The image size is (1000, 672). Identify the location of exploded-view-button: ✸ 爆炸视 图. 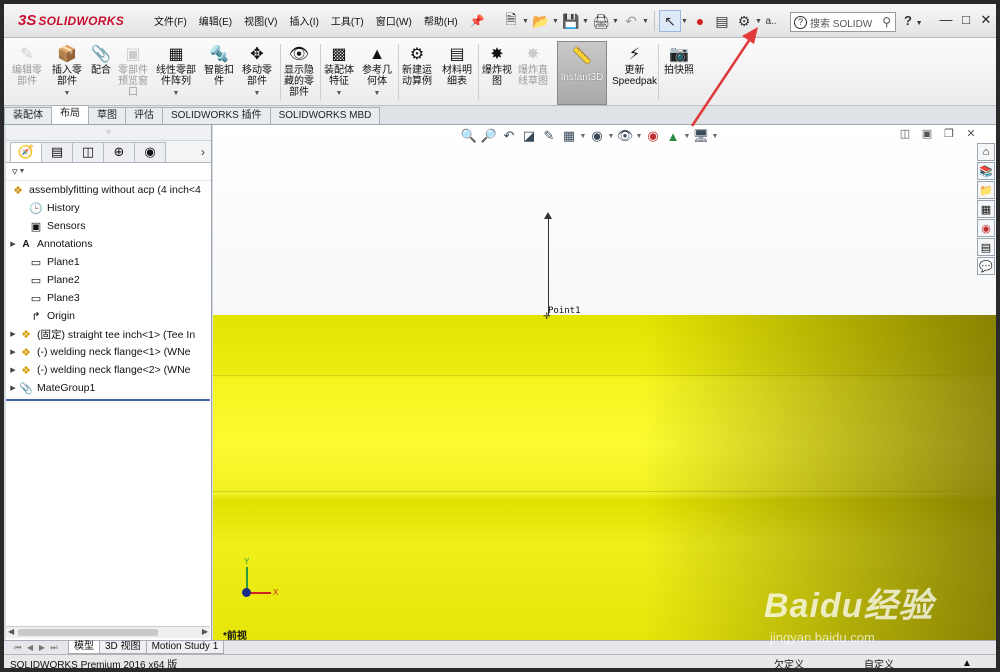
(497, 65).